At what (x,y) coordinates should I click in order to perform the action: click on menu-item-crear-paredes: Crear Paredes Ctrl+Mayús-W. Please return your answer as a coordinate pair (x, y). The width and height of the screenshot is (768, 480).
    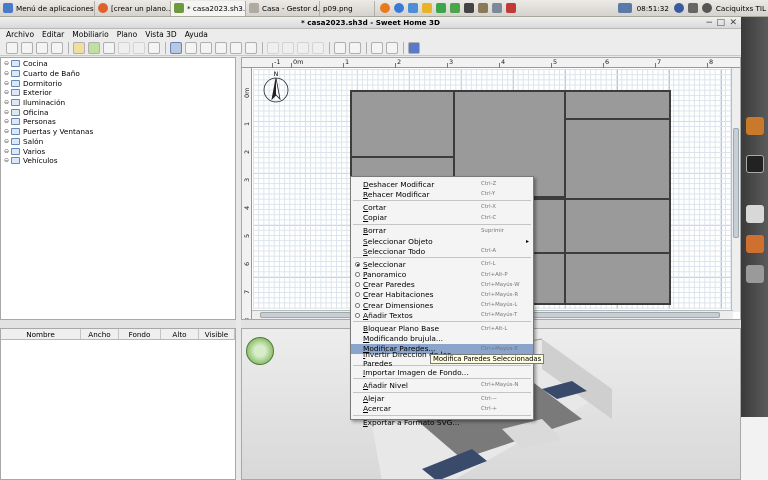
    Looking at the image, I should click on (442, 285).